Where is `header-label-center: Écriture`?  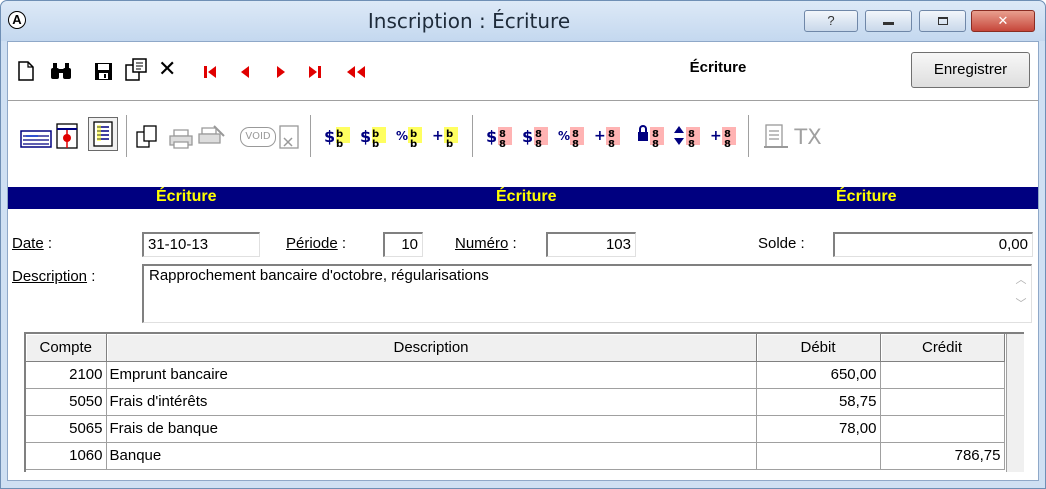 header-label-center: Écriture is located at coordinates (526, 196).